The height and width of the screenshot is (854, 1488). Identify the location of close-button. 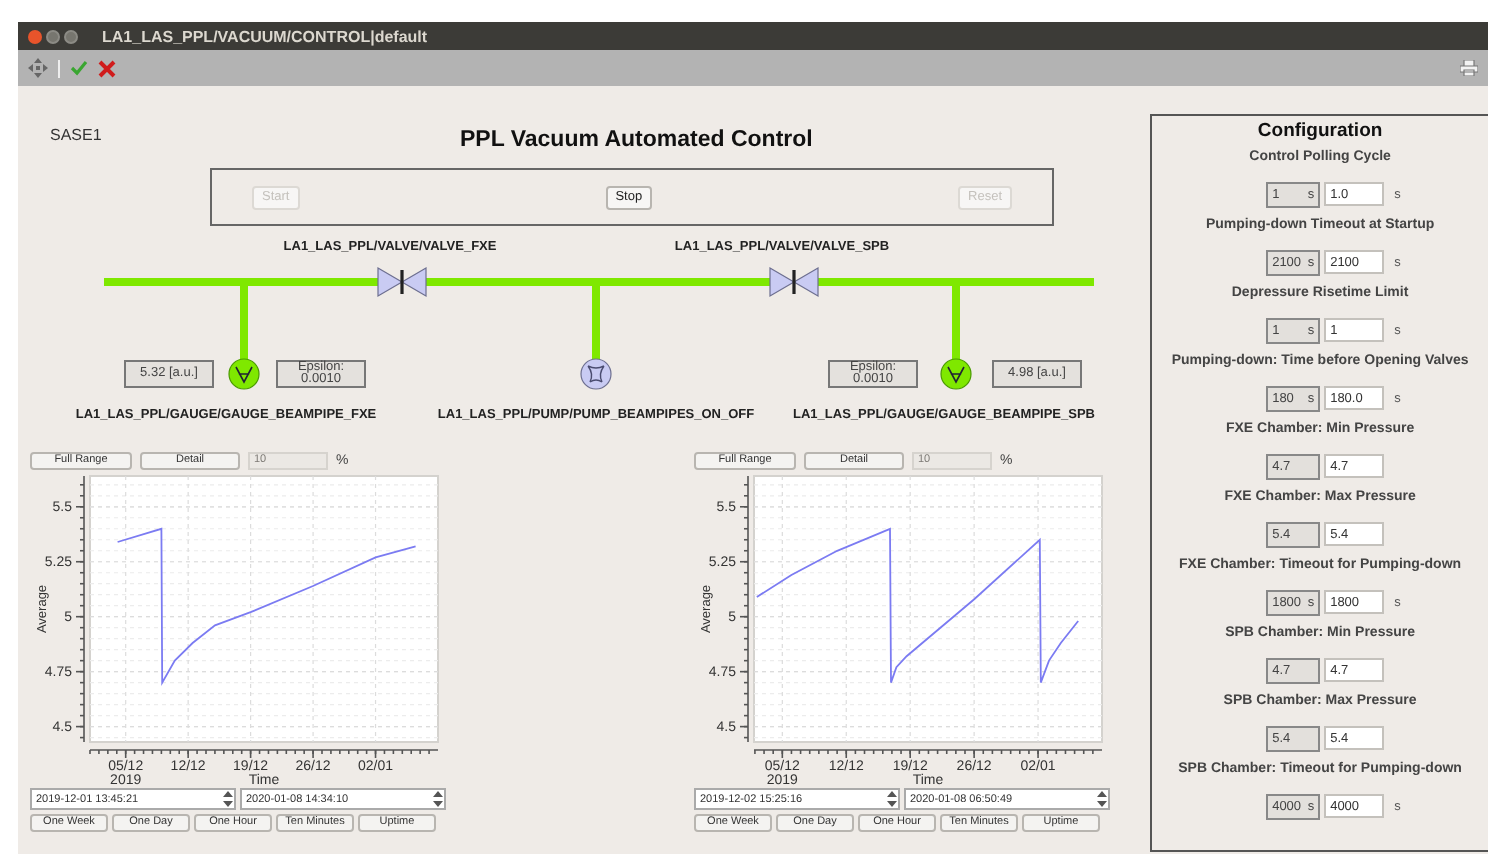
(35, 36).